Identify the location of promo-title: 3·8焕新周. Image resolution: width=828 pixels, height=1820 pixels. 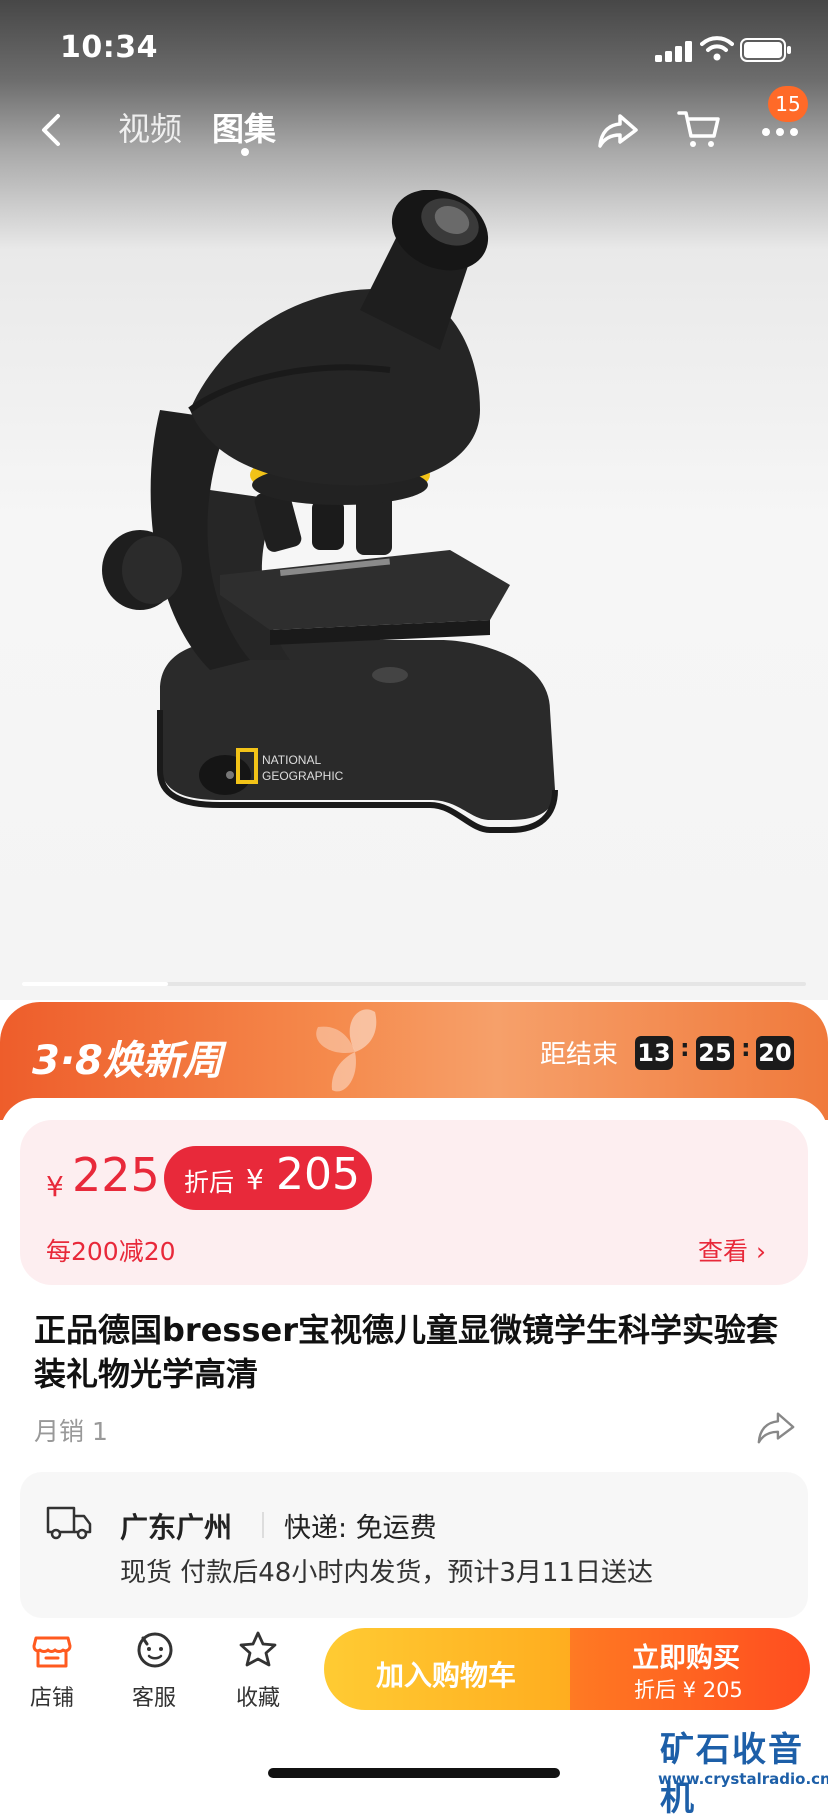
(127, 1061).